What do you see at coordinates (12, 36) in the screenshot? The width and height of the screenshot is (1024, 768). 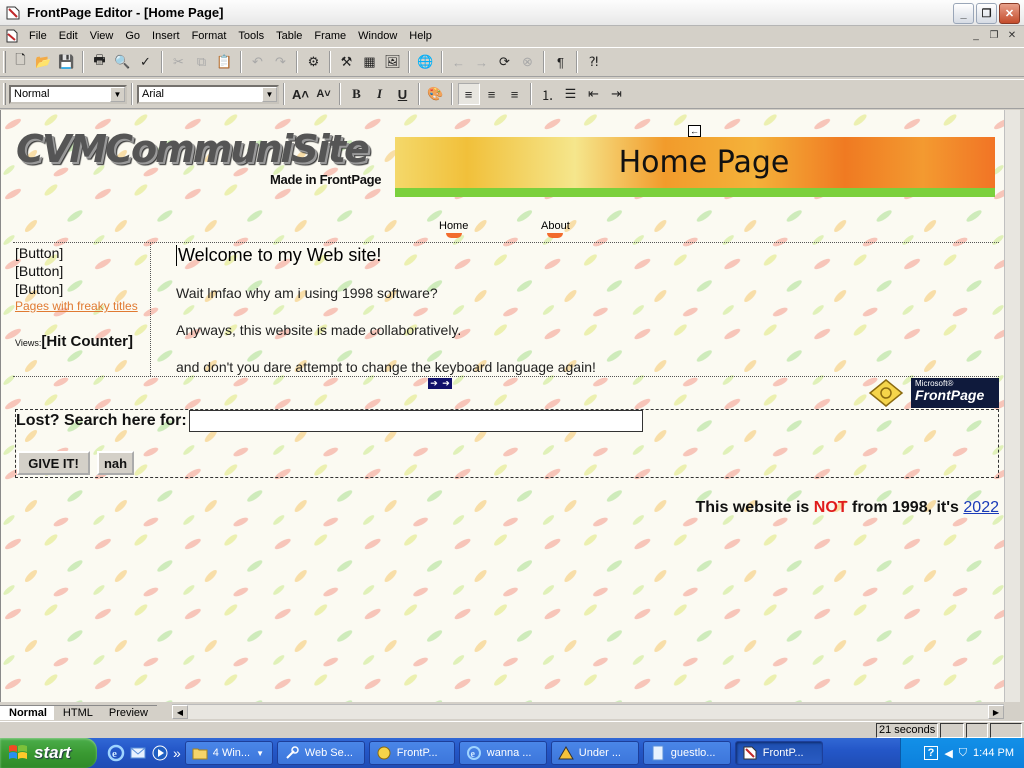 I see `document-icon` at bounding box center [12, 36].